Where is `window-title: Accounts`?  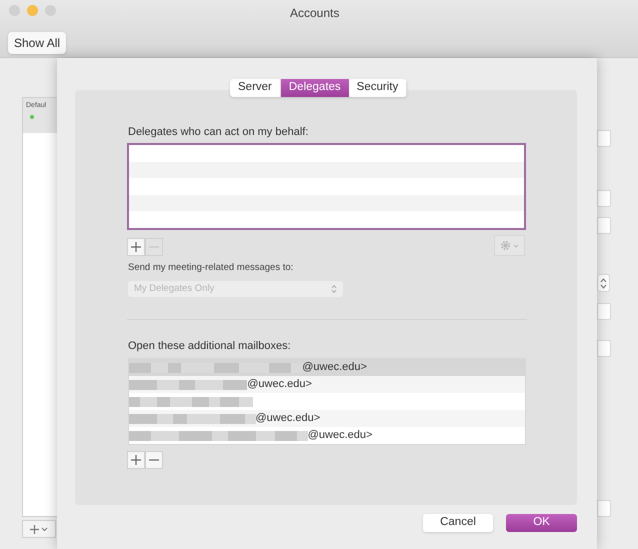
window-title: Accounts is located at coordinates (315, 13).